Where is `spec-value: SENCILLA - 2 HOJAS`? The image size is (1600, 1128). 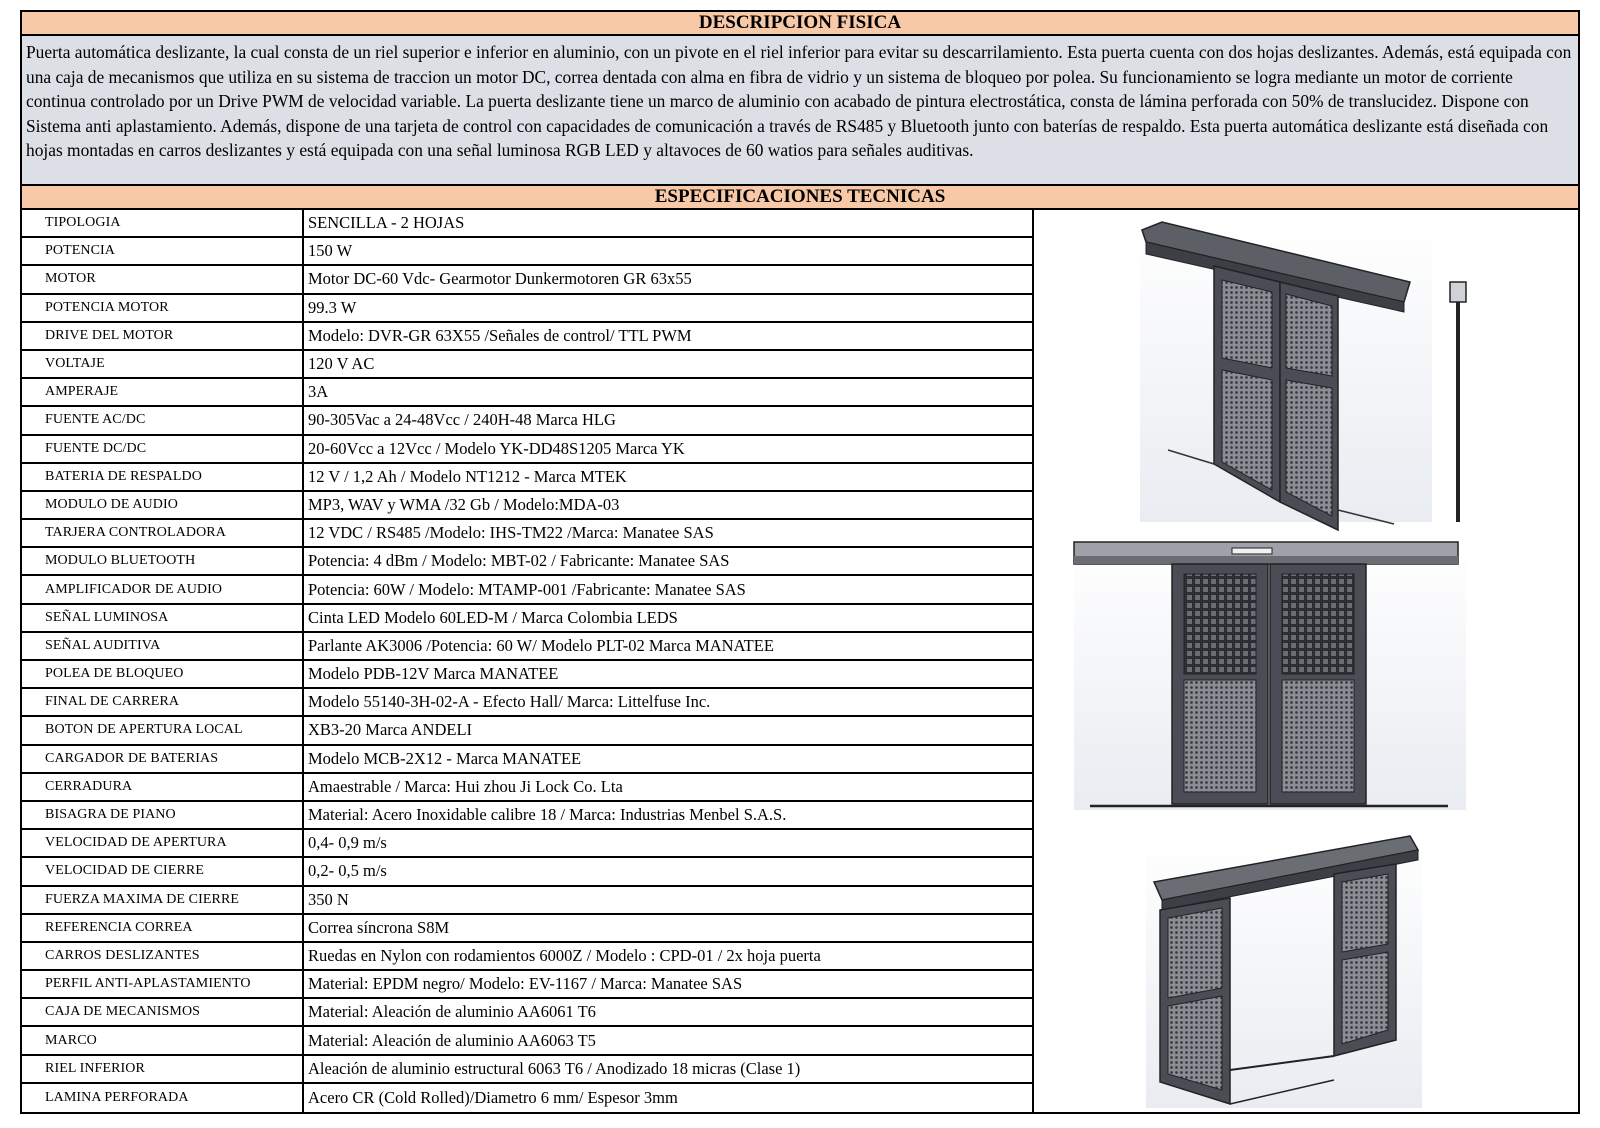 spec-value: SENCILLA - 2 HOJAS is located at coordinates (386, 223).